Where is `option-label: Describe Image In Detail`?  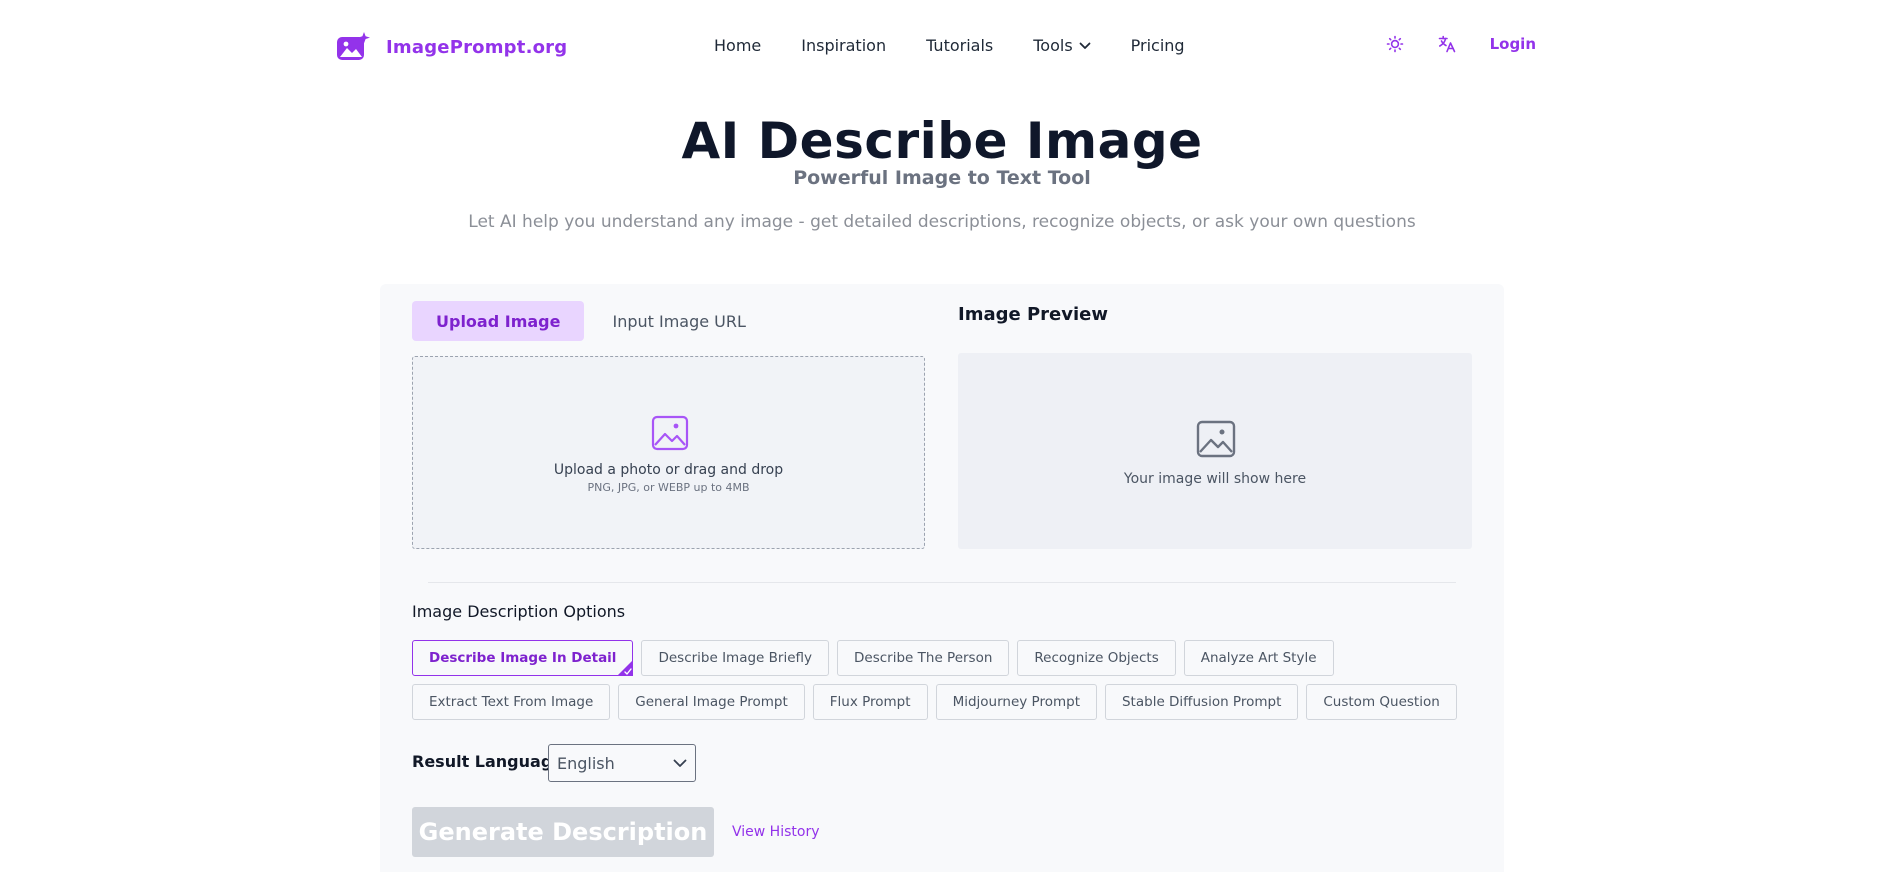
option-label: Describe Image In Detail is located at coordinates (523, 658).